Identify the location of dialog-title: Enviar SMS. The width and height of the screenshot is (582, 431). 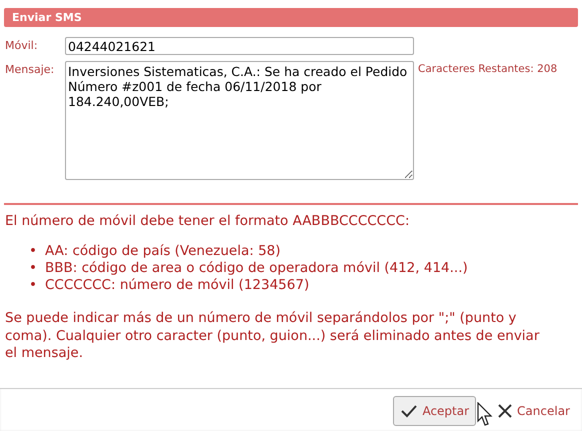
(47, 17).